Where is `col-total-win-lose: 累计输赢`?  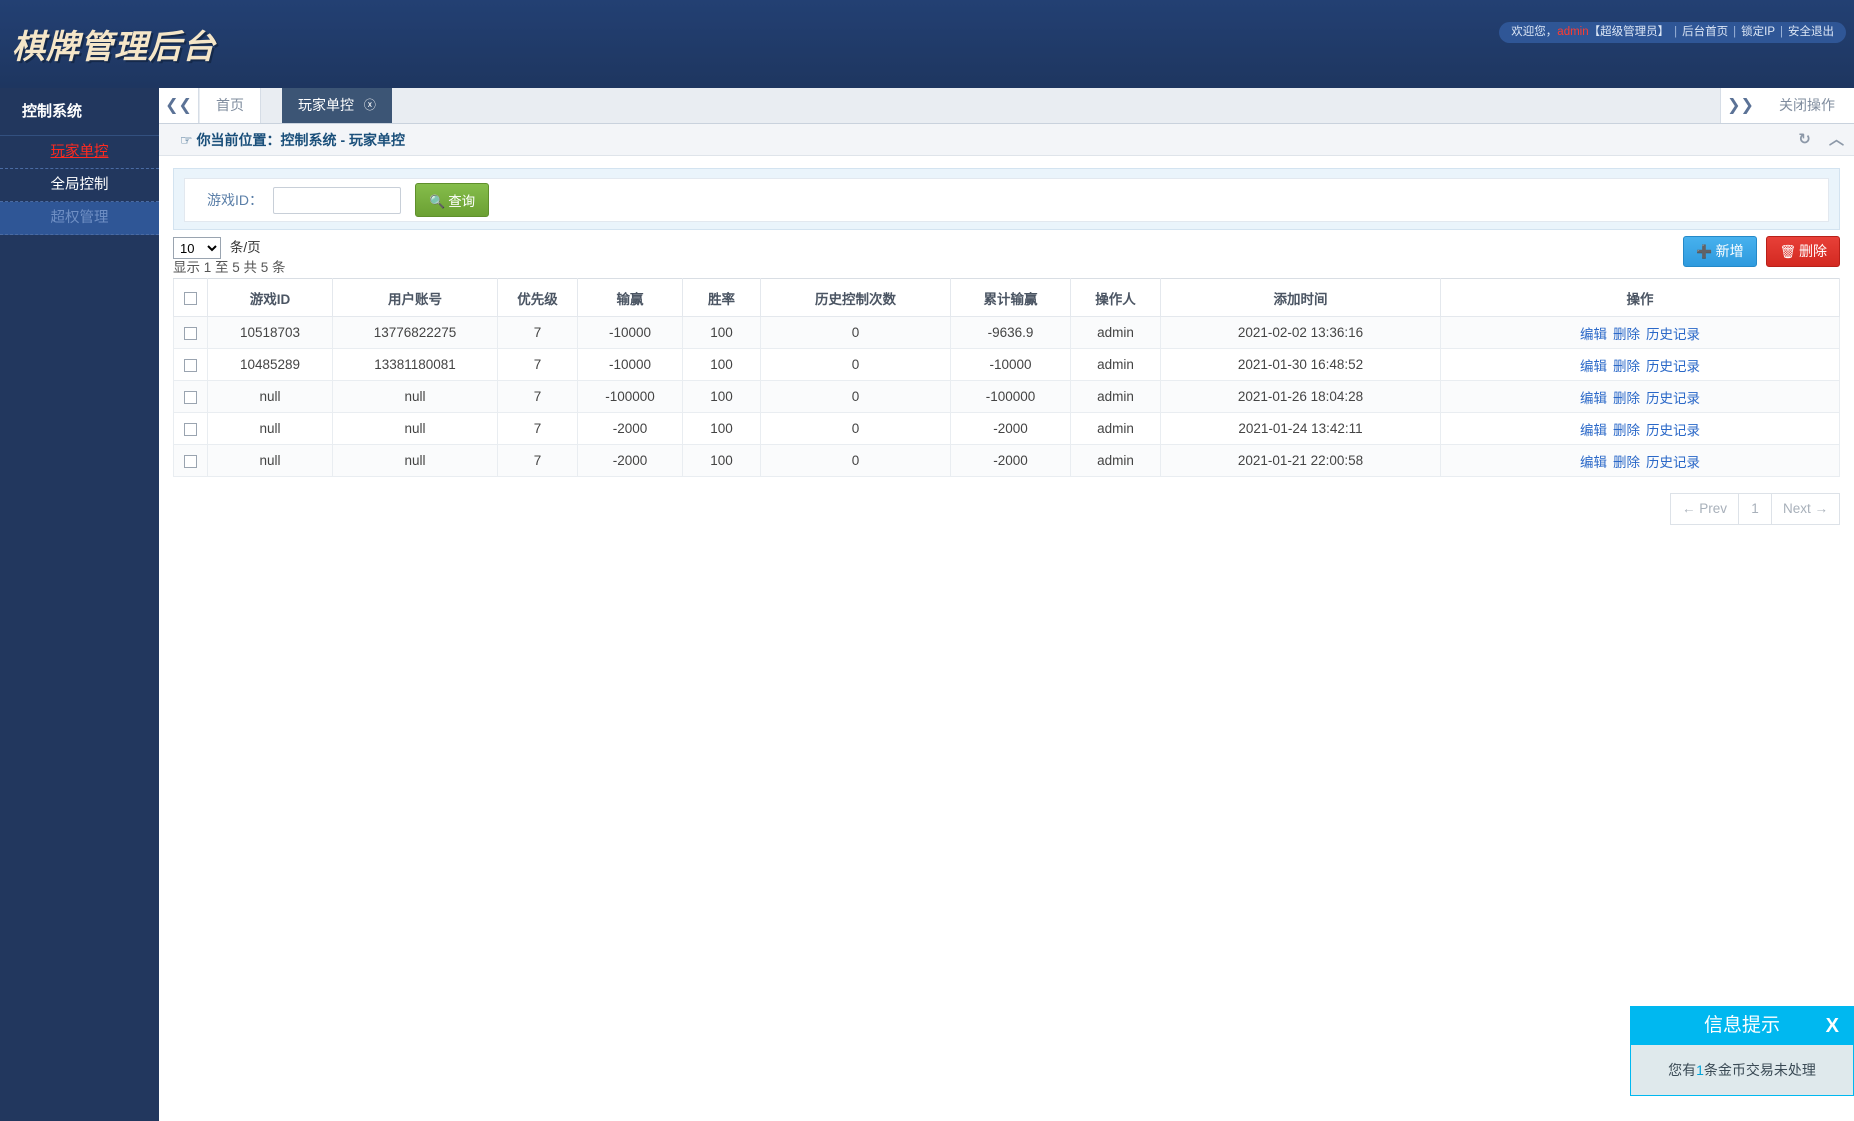
col-total-win-lose: 累计输赢 is located at coordinates (1010, 297).